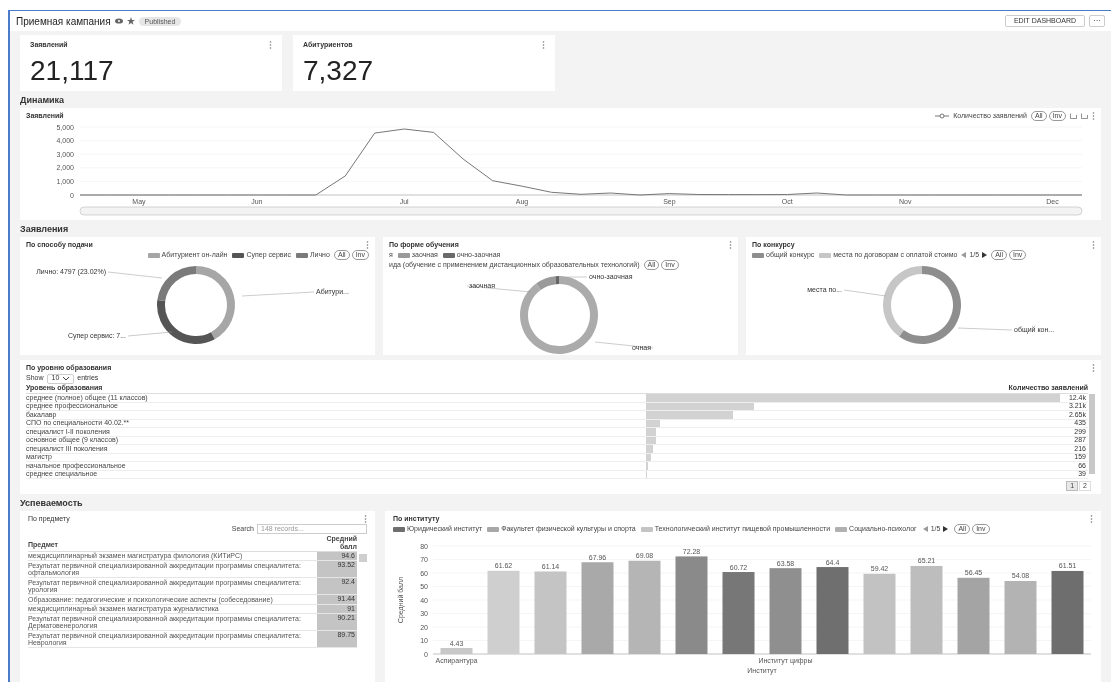  Describe the element at coordinates (456, 651) in the screenshot. I see `bar` at that location.